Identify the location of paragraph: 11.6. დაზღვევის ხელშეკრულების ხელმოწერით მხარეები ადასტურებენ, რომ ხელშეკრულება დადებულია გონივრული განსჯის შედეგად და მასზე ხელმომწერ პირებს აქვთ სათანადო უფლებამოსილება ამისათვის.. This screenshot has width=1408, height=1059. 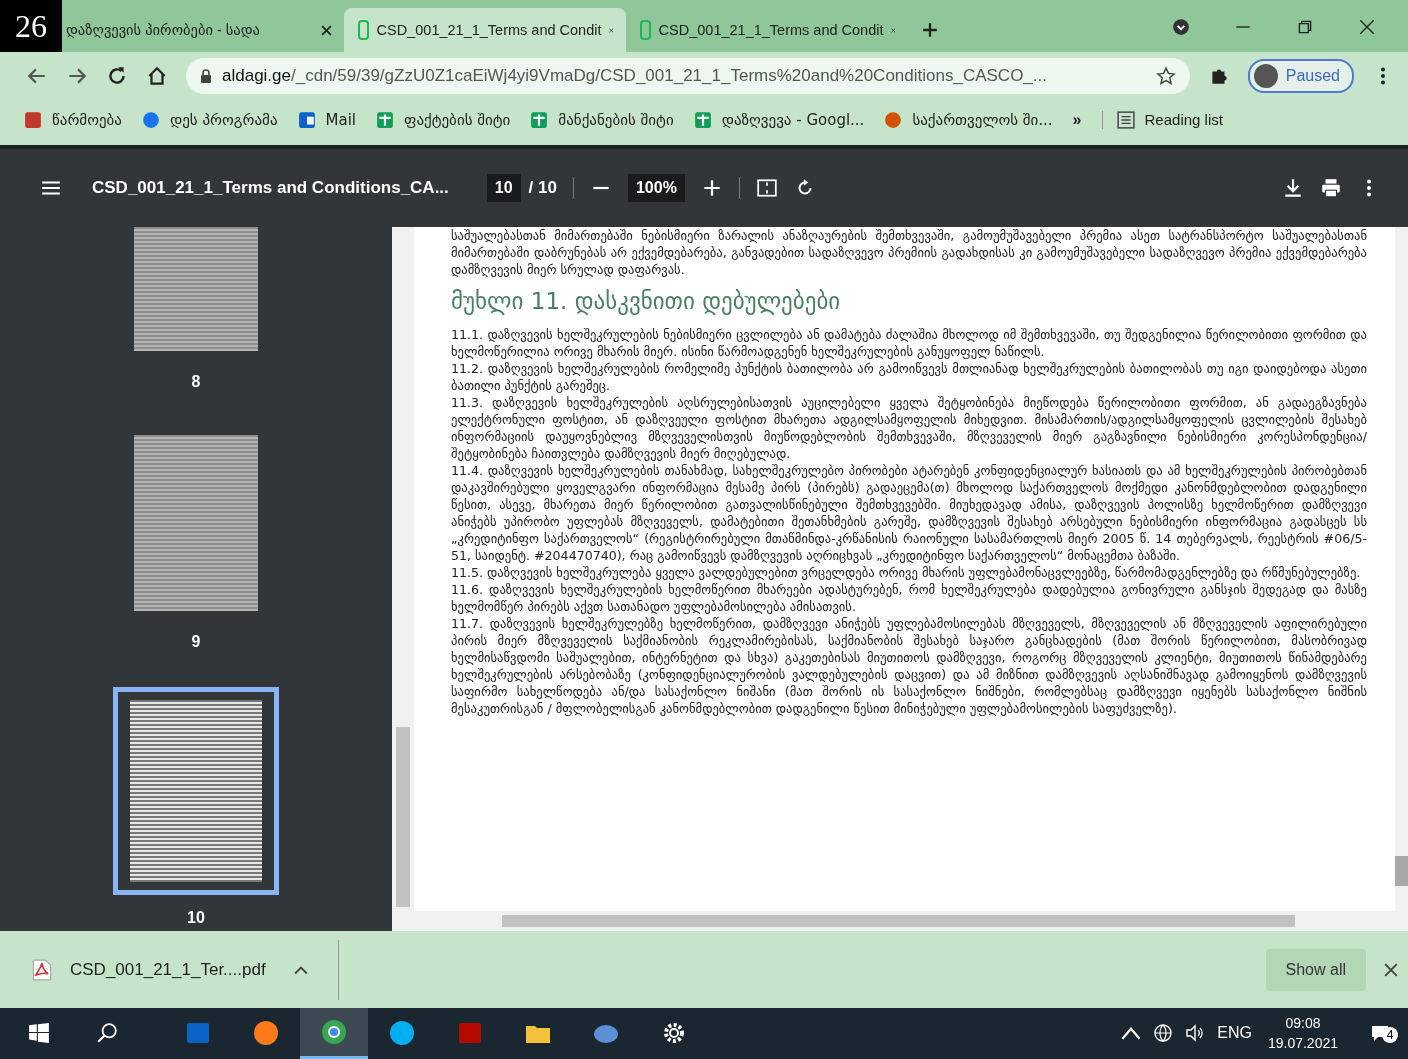
(909, 598).